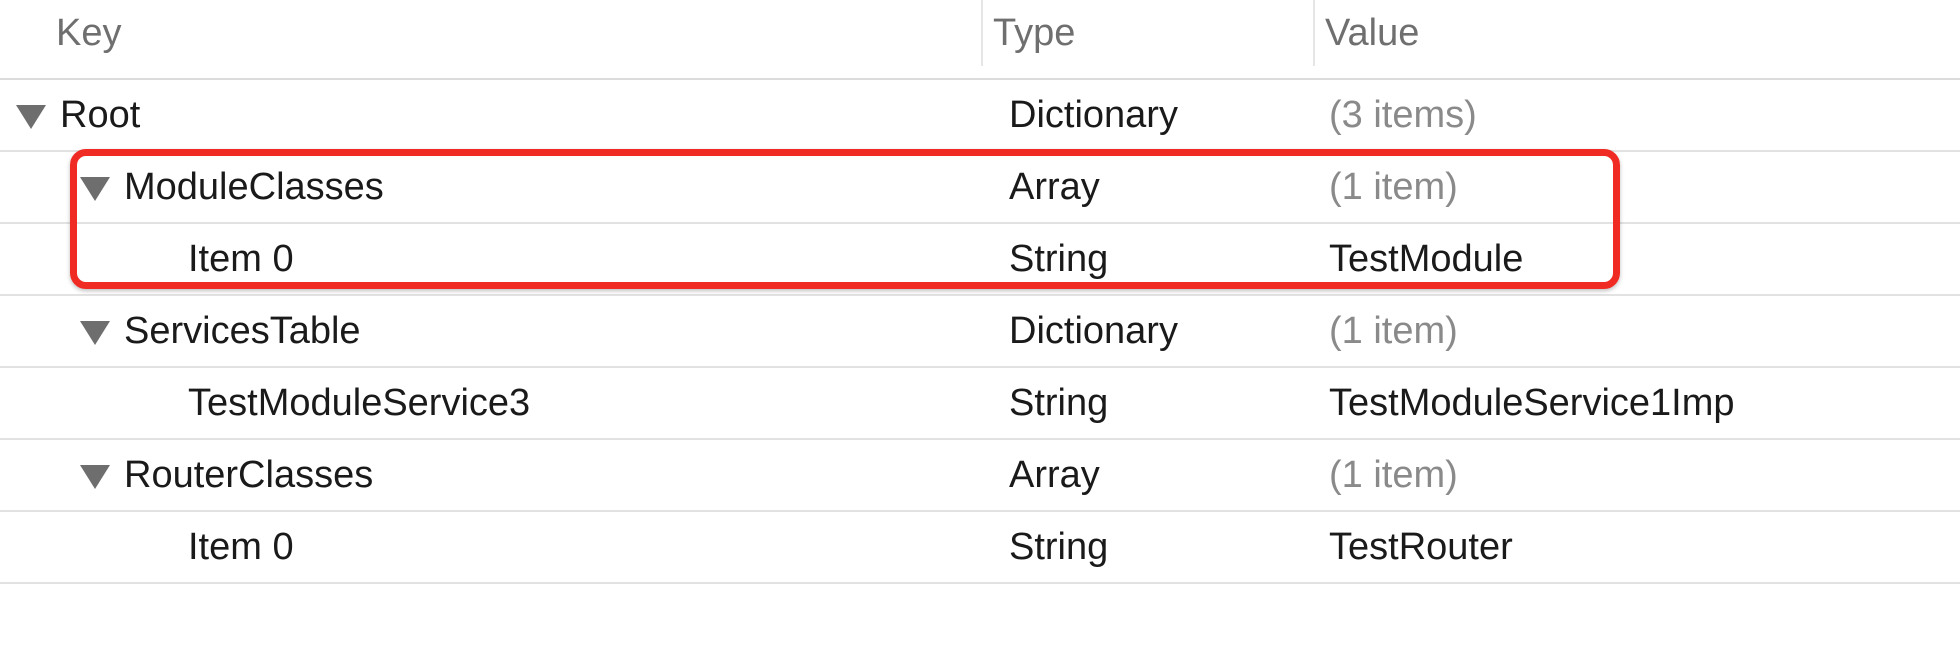 The width and height of the screenshot is (1960, 656). I want to click on row-key: ServicesTable, so click(242, 331).